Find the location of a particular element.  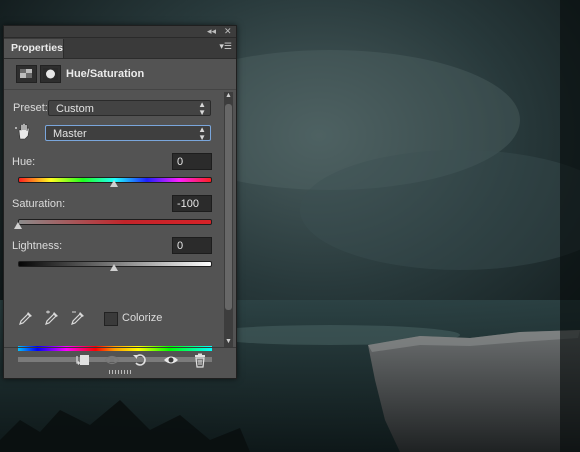

close-icon: ✕ is located at coordinates (228, 31).